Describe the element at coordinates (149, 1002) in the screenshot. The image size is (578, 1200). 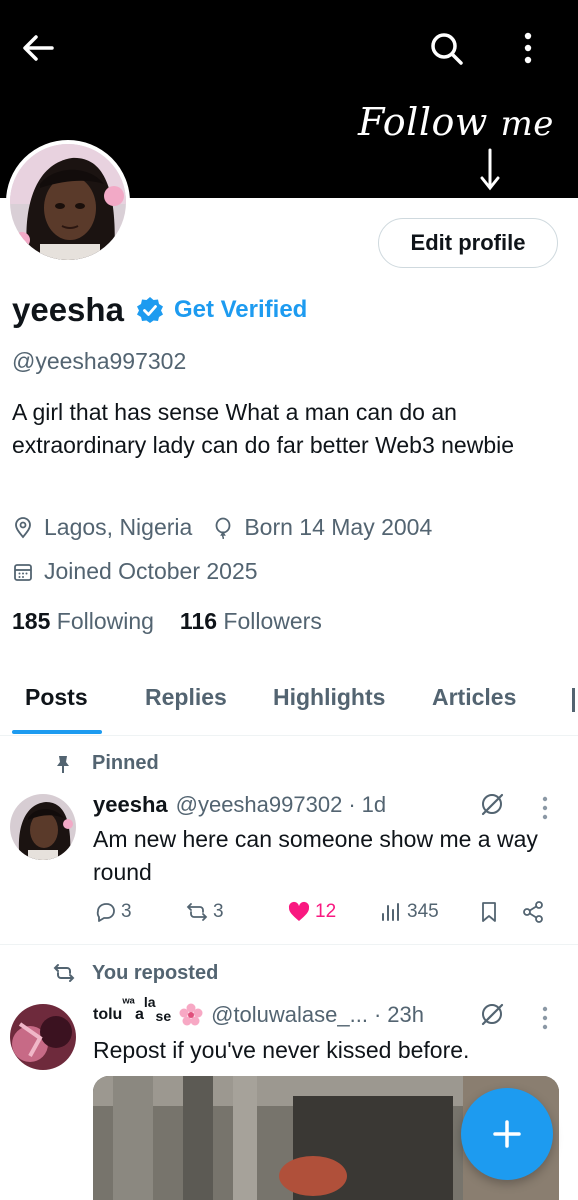
I see `author-name-part: la` at that location.